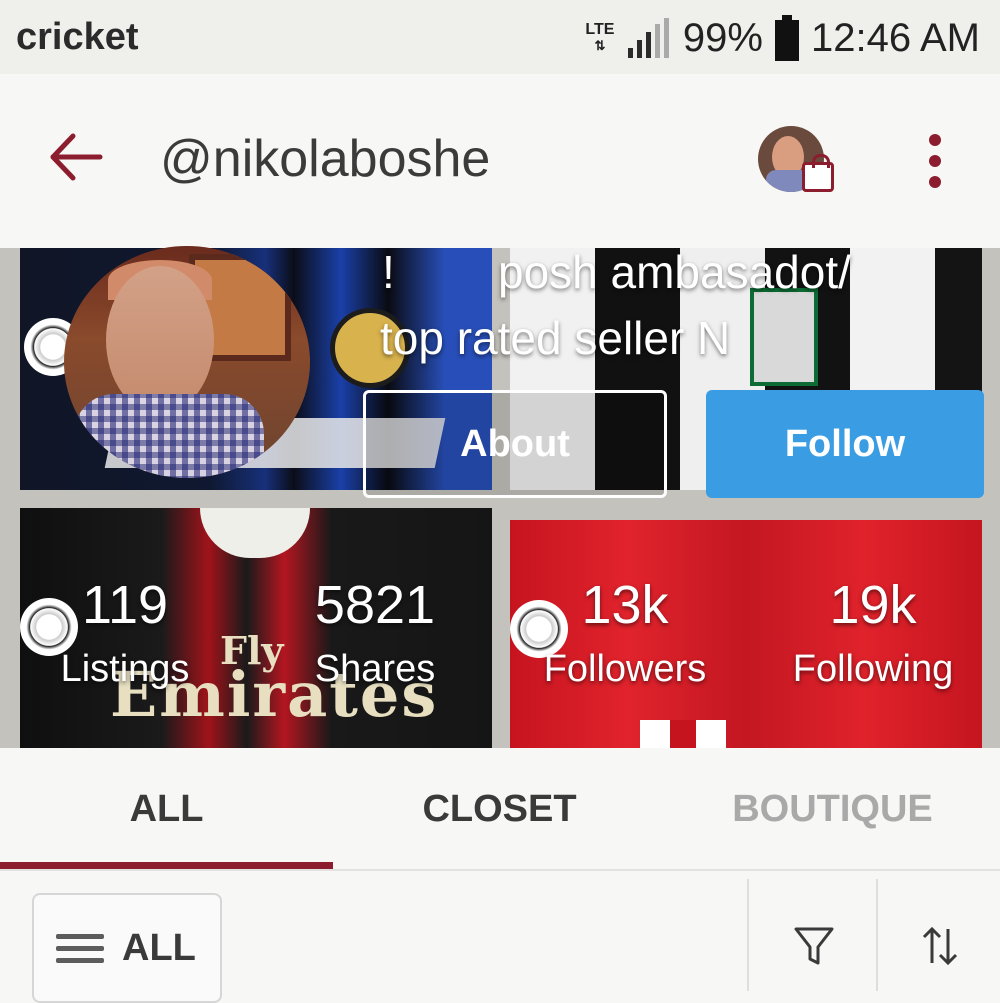  I want to click on stat-shares: 5821 Shares, so click(375, 634).